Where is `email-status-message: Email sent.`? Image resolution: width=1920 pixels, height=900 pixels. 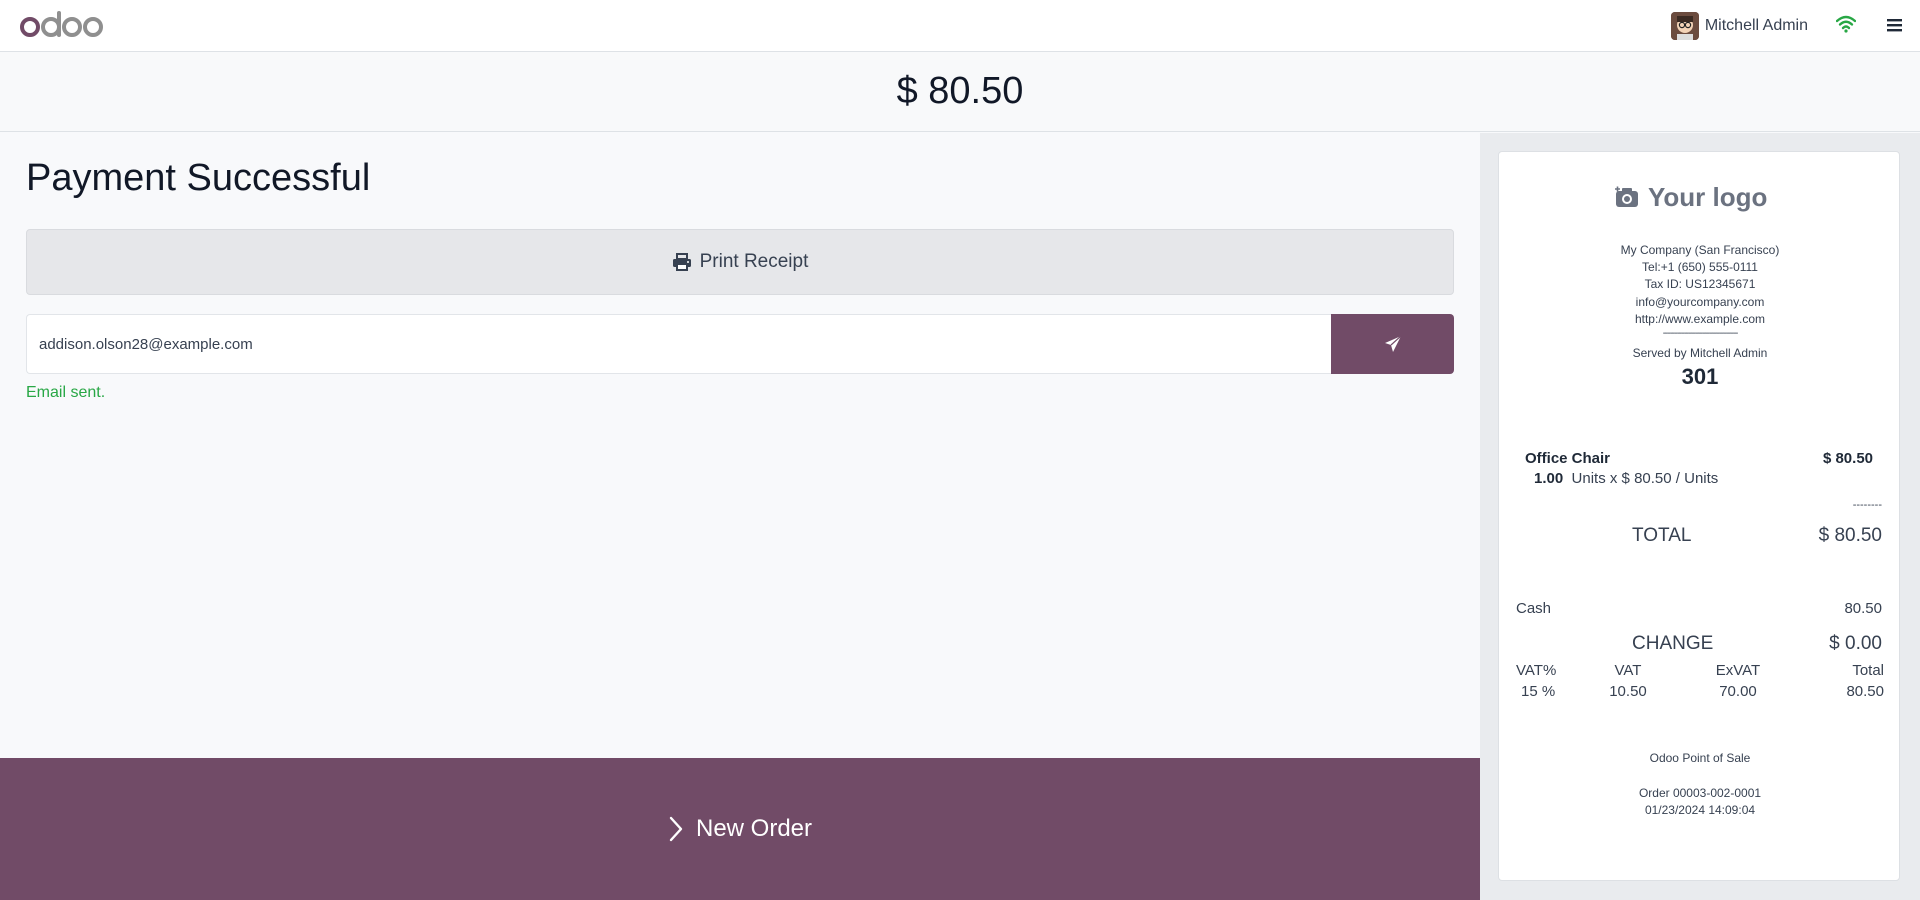
email-status-message: Email sent. is located at coordinates (66, 392).